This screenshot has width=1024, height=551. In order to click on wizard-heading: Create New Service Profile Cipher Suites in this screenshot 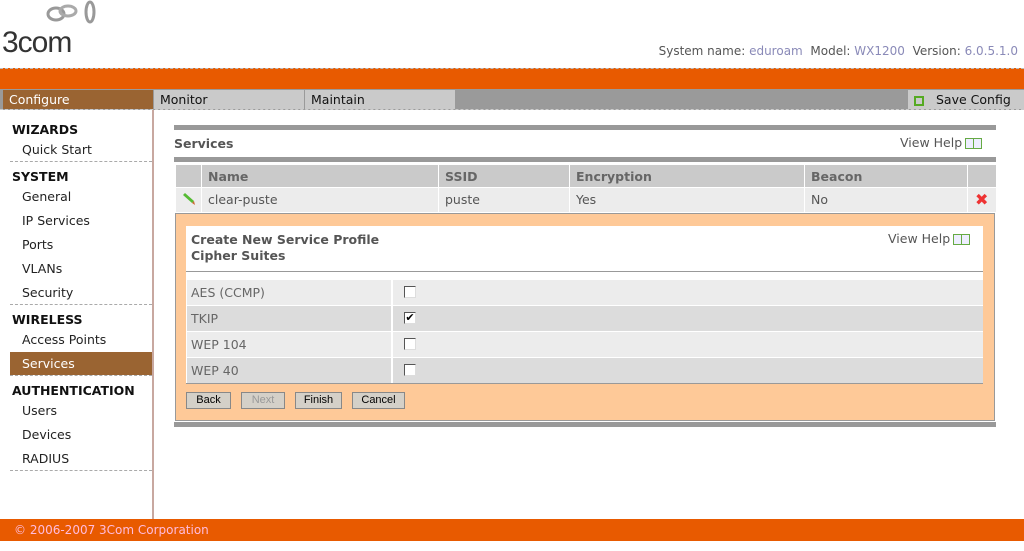, I will do `click(285, 248)`.